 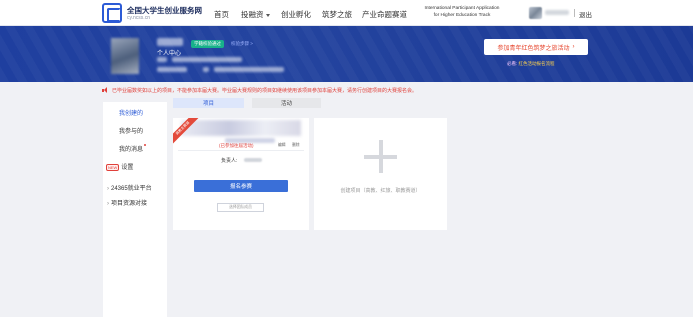 I want to click on sidebar-link-resources: › 项目资源对接, so click(x=127, y=202).